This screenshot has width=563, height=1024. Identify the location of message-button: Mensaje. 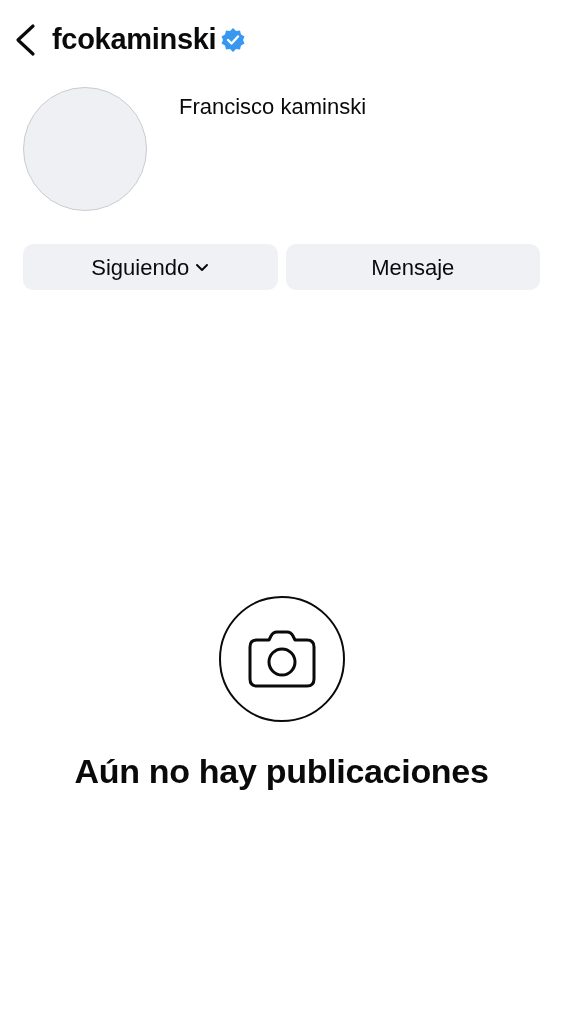
(412, 267).